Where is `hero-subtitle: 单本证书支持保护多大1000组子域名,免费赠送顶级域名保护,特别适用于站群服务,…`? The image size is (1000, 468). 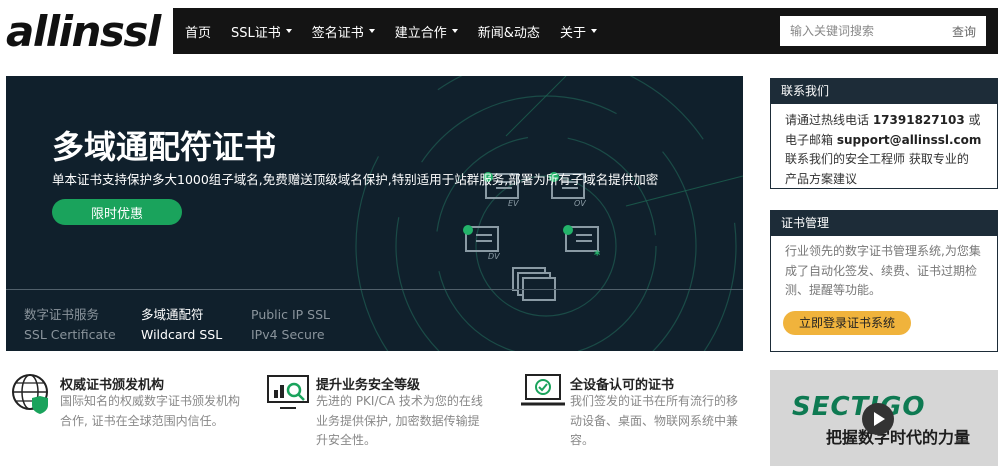
hero-subtitle: 单本证书支持保护多大1000组子域名,免费赠送顶级域名保护,特别适用于站群服务,… is located at coordinates (355, 179).